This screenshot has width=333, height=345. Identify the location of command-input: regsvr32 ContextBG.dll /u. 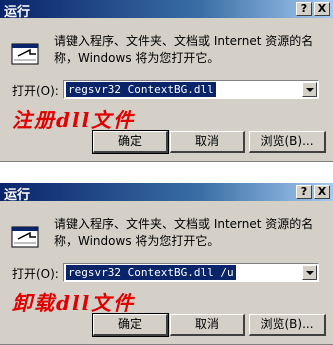
(191, 272).